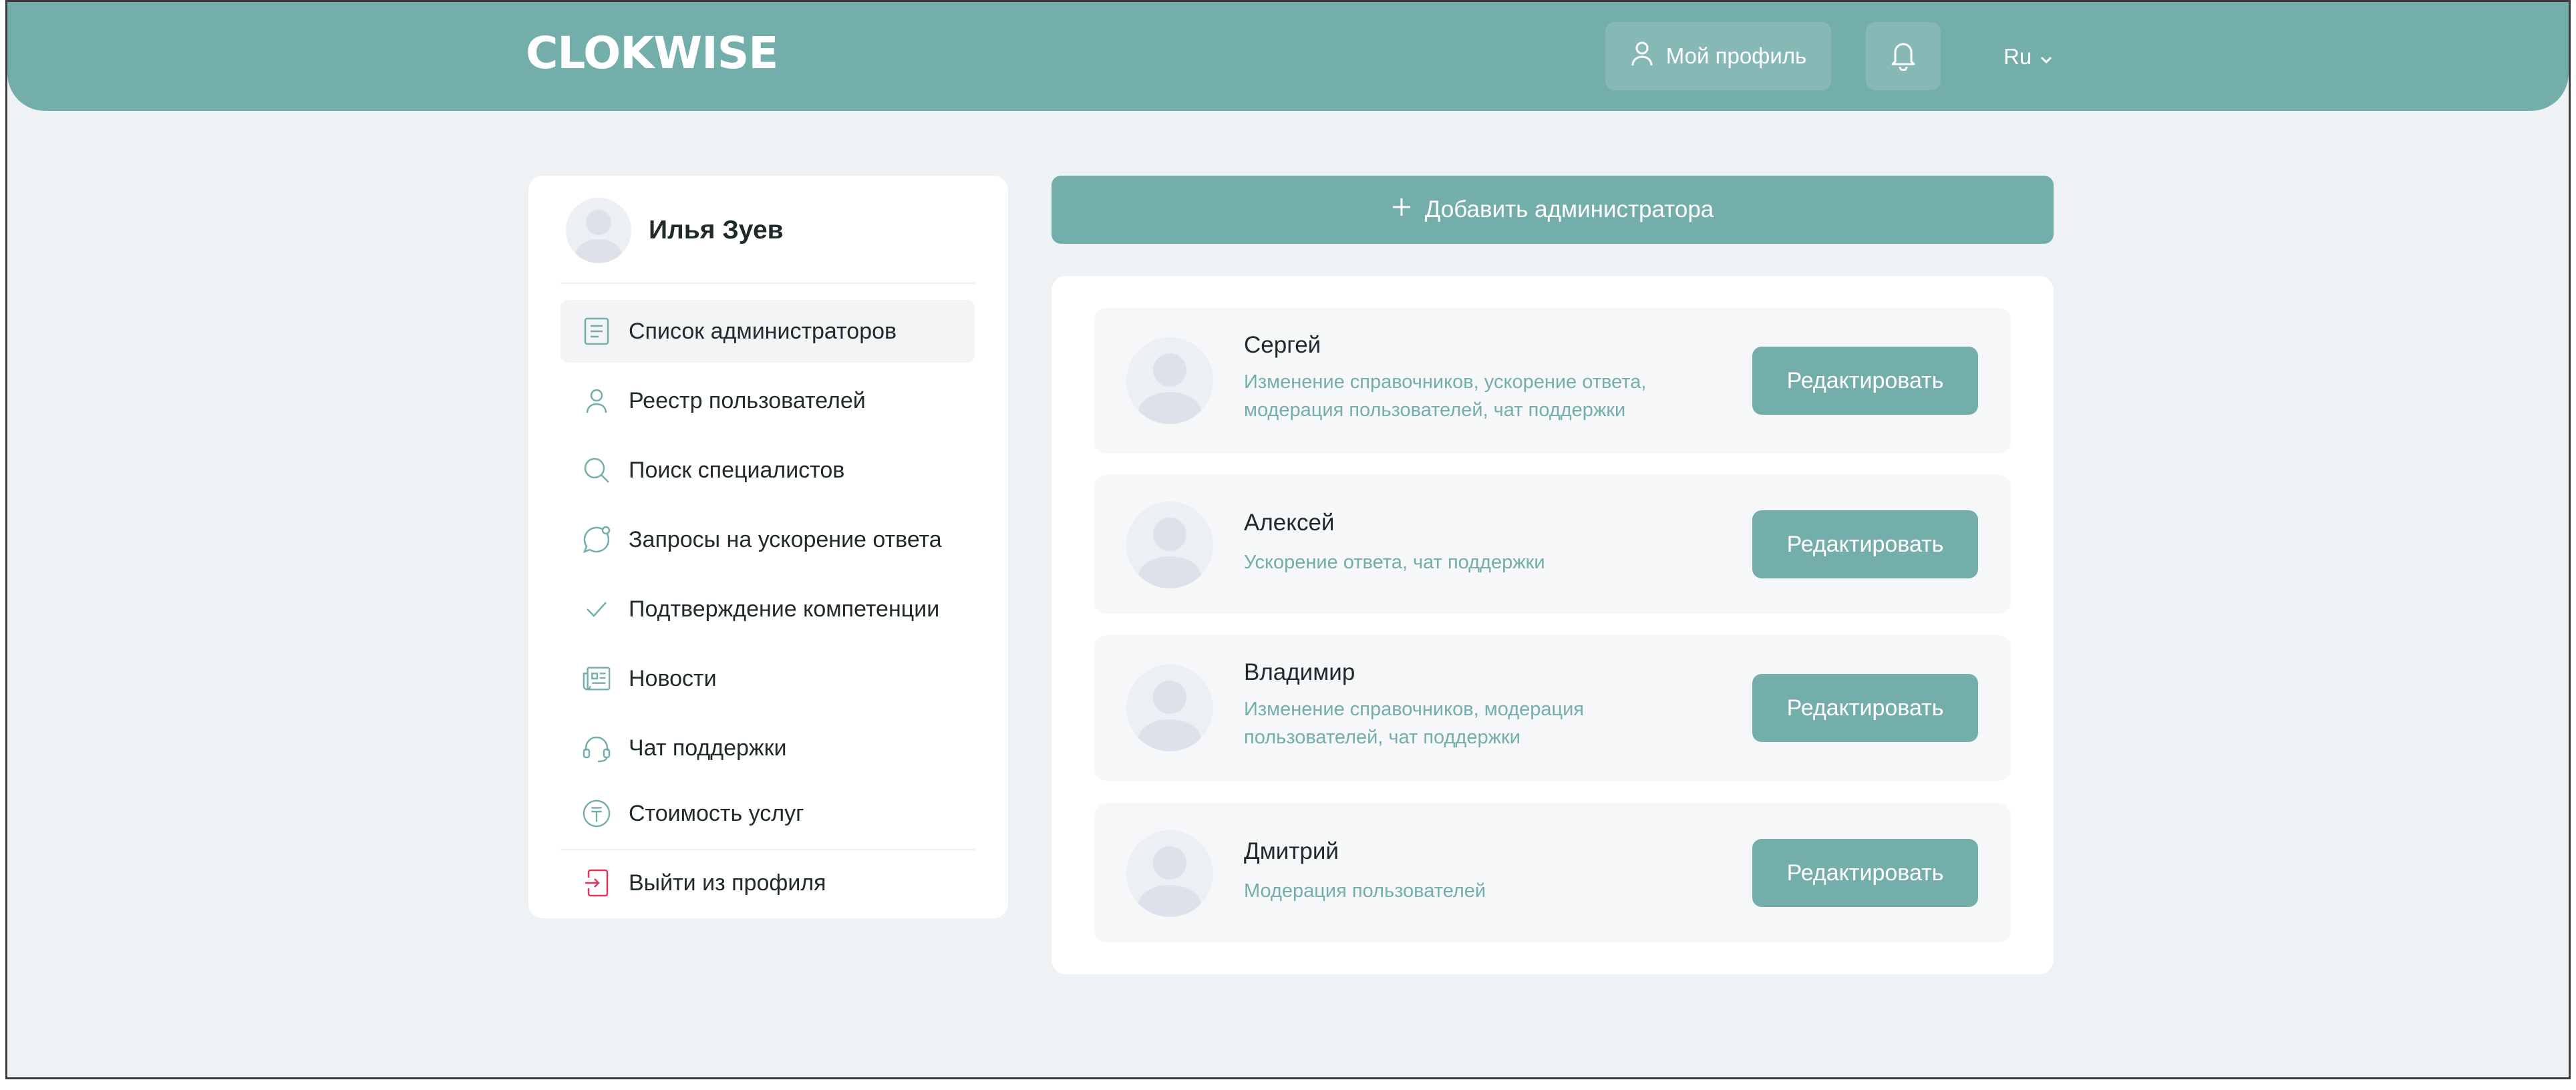 The image size is (2576, 1090). I want to click on notifications-button, so click(1903, 56).